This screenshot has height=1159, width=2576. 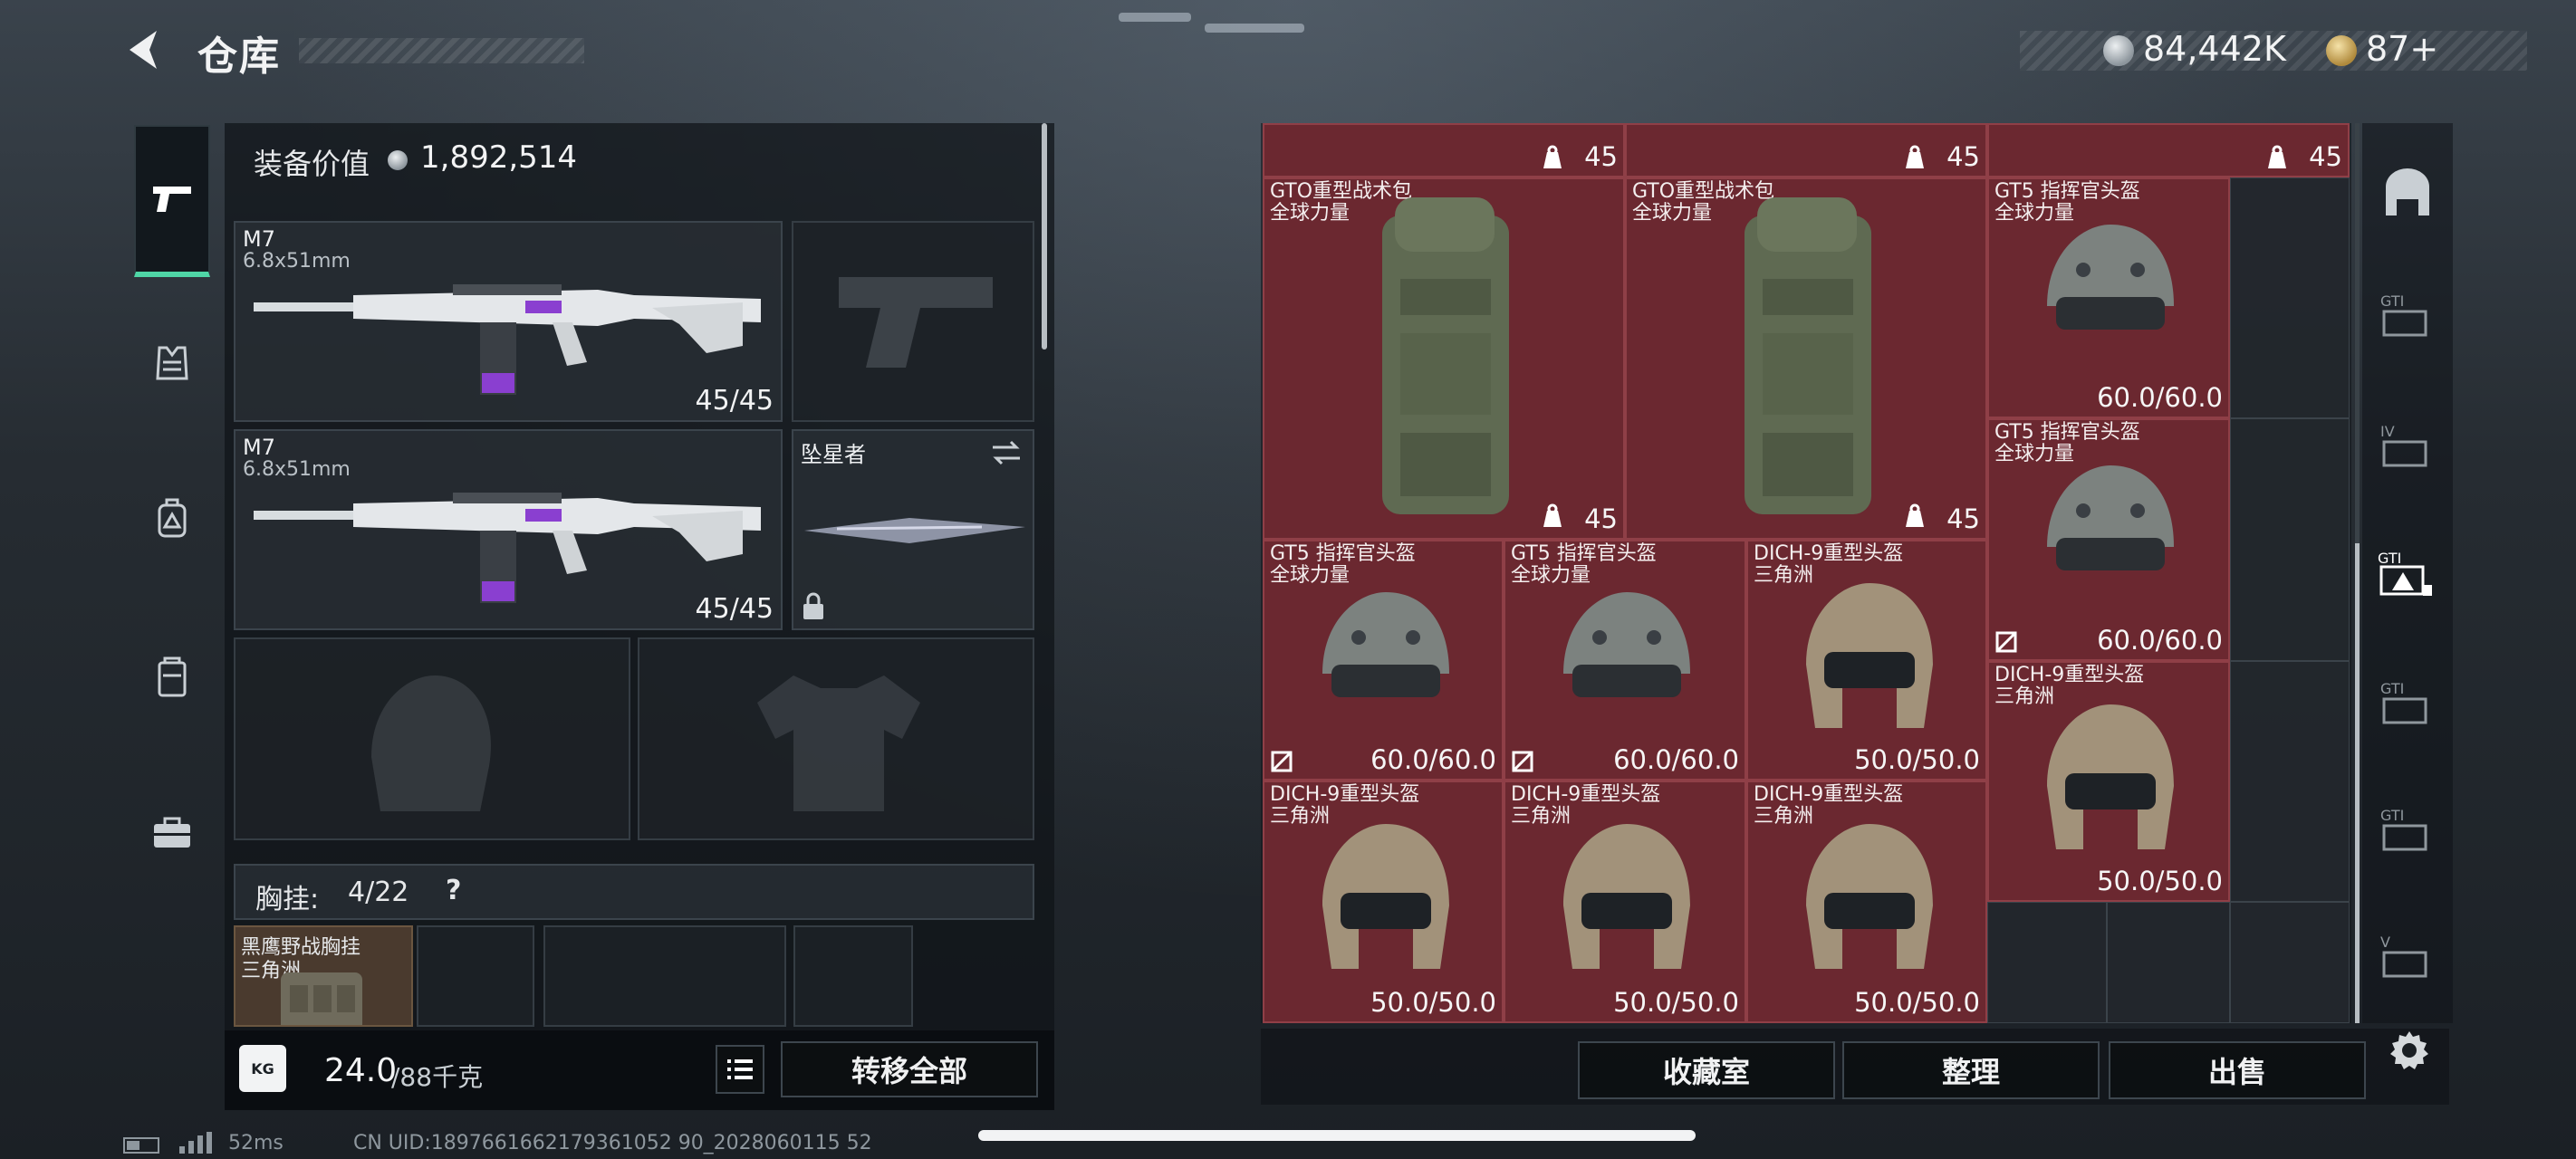 I want to click on tab-stash-gti-active: GTI, so click(x=2407, y=574).